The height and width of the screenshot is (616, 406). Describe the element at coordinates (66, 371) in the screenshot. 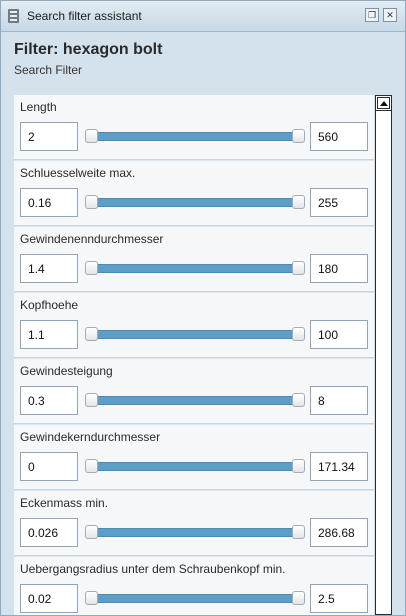

I see `filter-label: Gewindesteigung` at that location.